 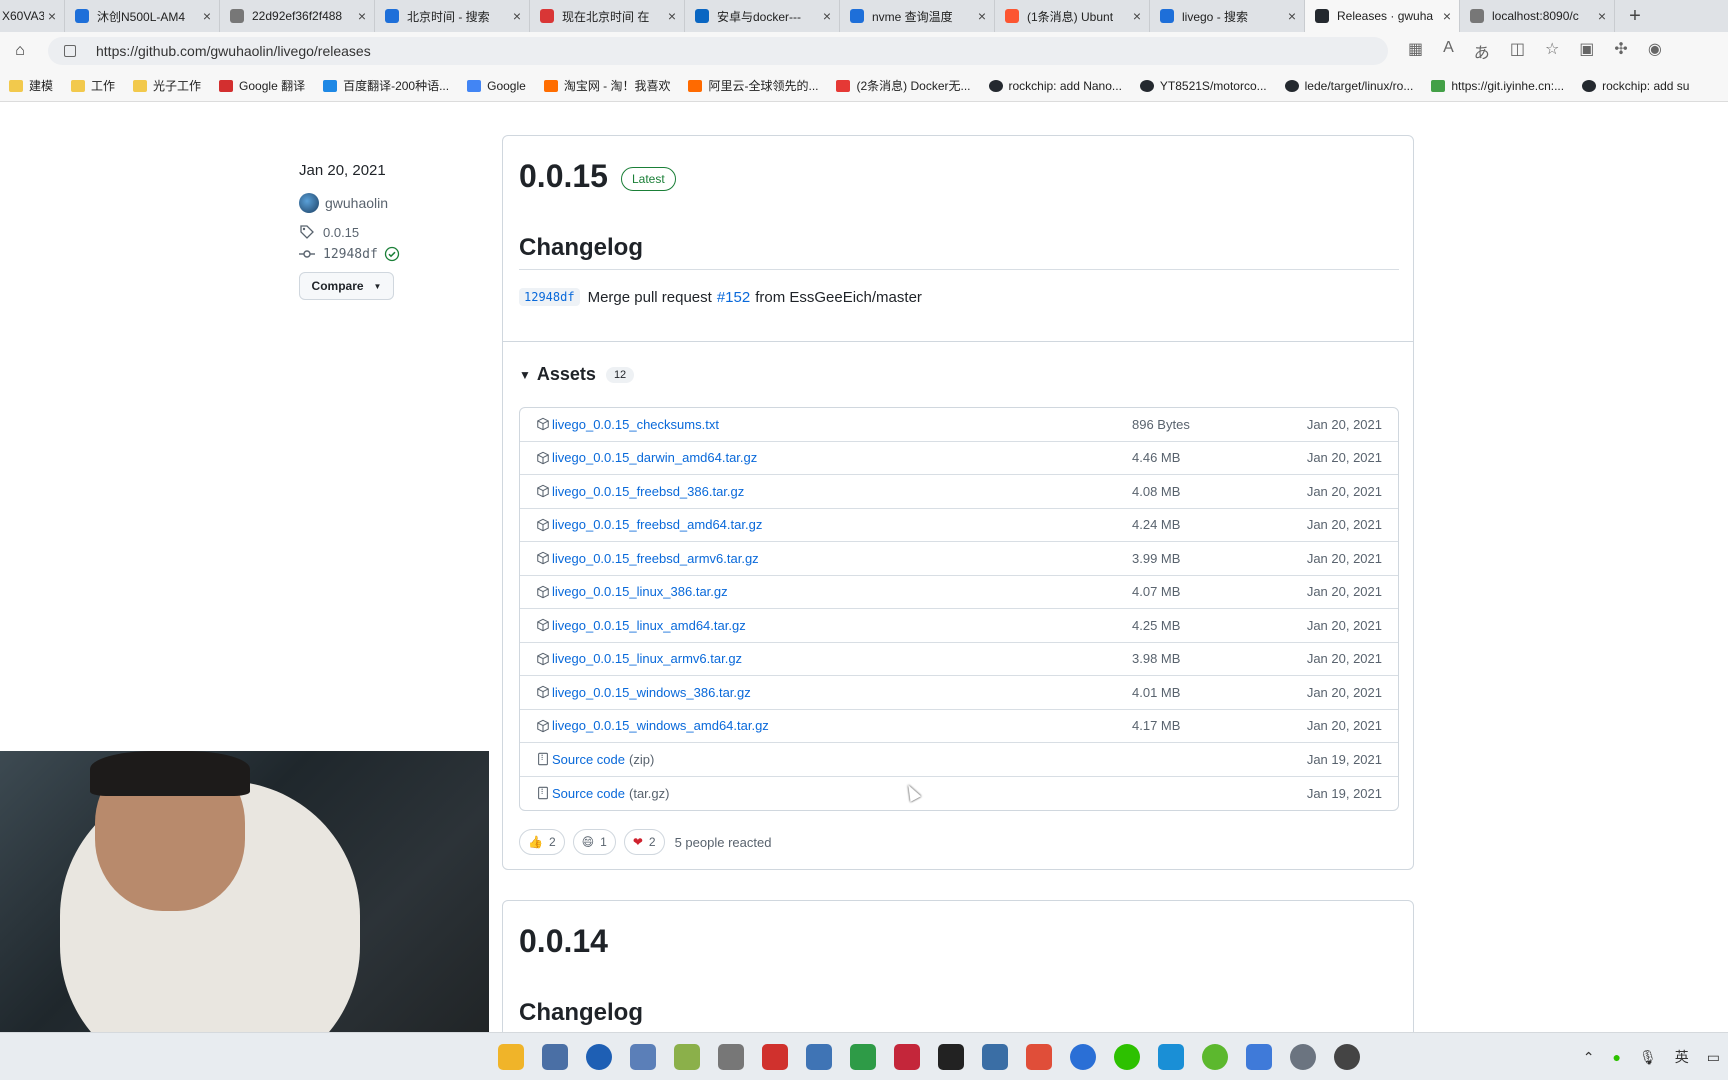 I want to click on chat-icon, so click(x=1171, y=1056).